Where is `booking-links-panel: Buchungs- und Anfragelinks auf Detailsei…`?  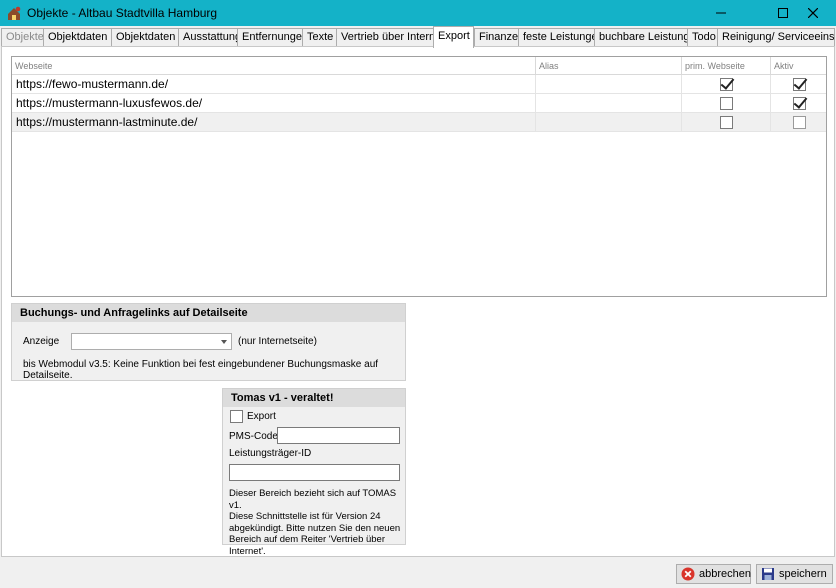 booking-links-panel: Buchungs- und Anfragelinks auf Detailsei… is located at coordinates (208, 342).